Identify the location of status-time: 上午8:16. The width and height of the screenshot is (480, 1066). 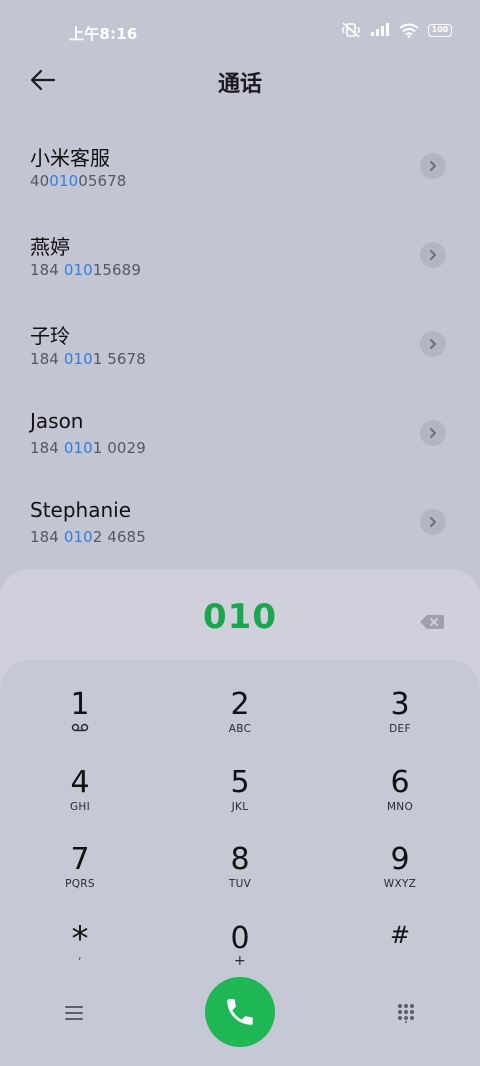
(103, 34).